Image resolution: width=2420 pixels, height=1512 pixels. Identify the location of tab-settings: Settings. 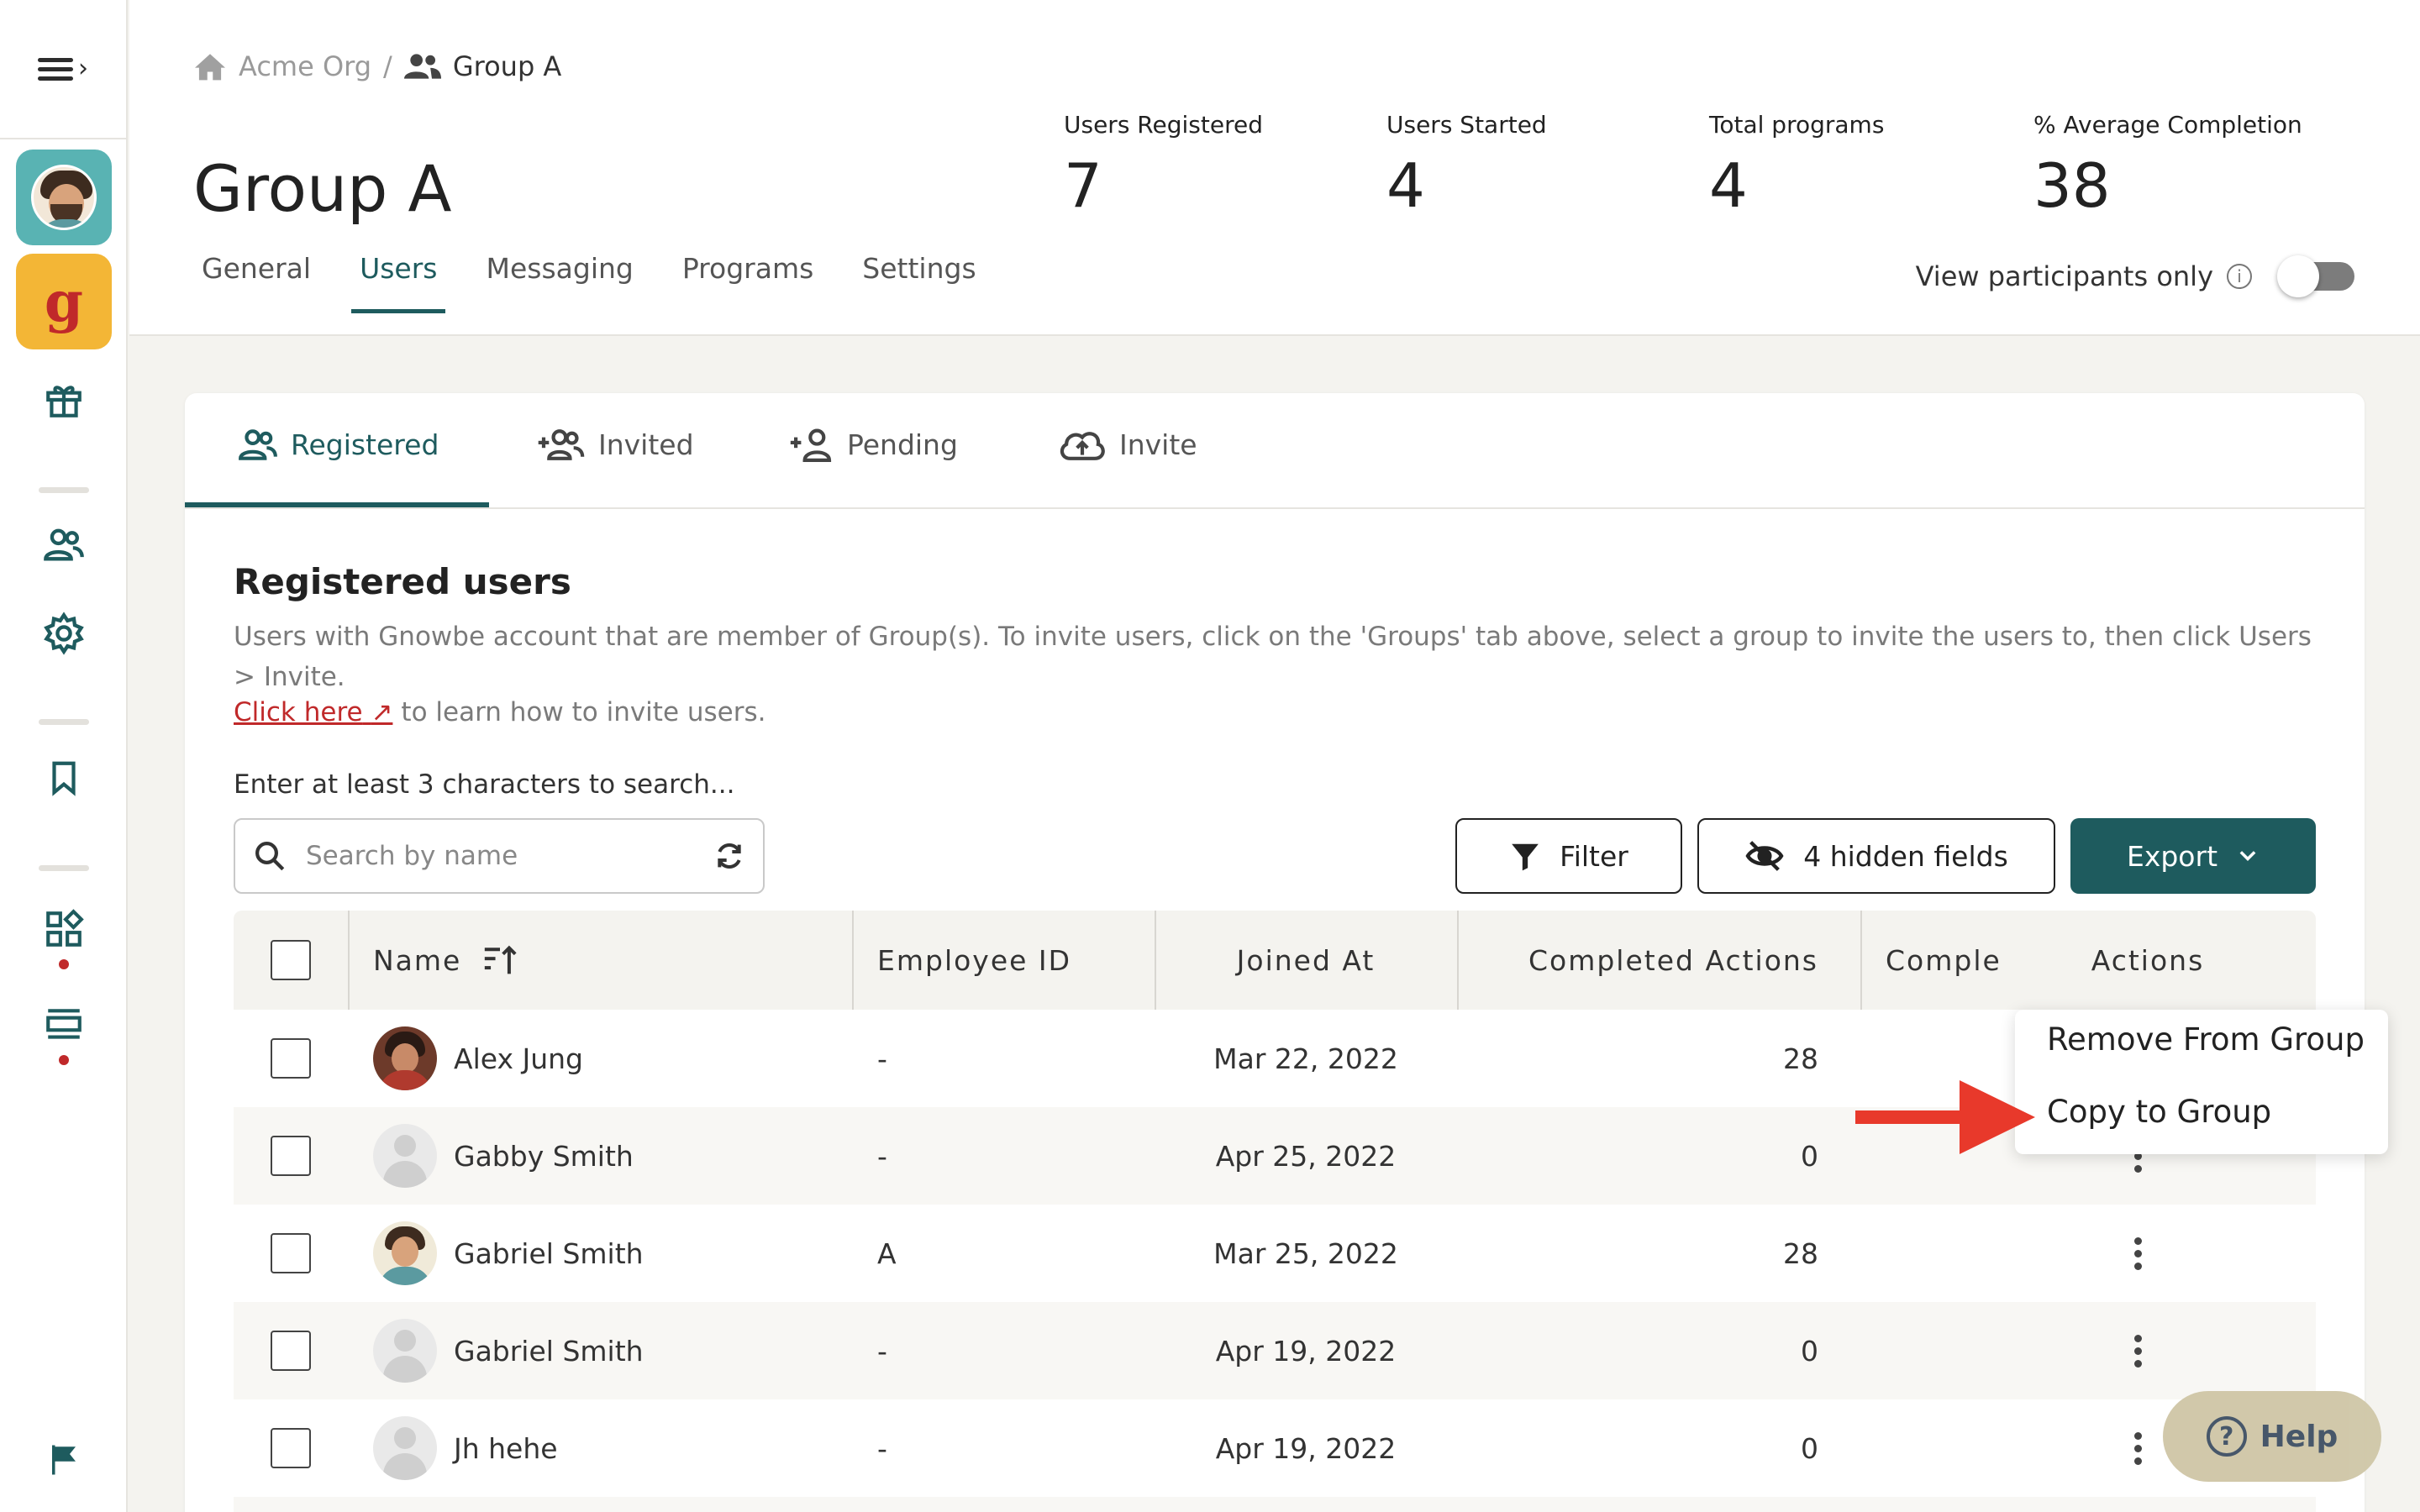
(919, 282).